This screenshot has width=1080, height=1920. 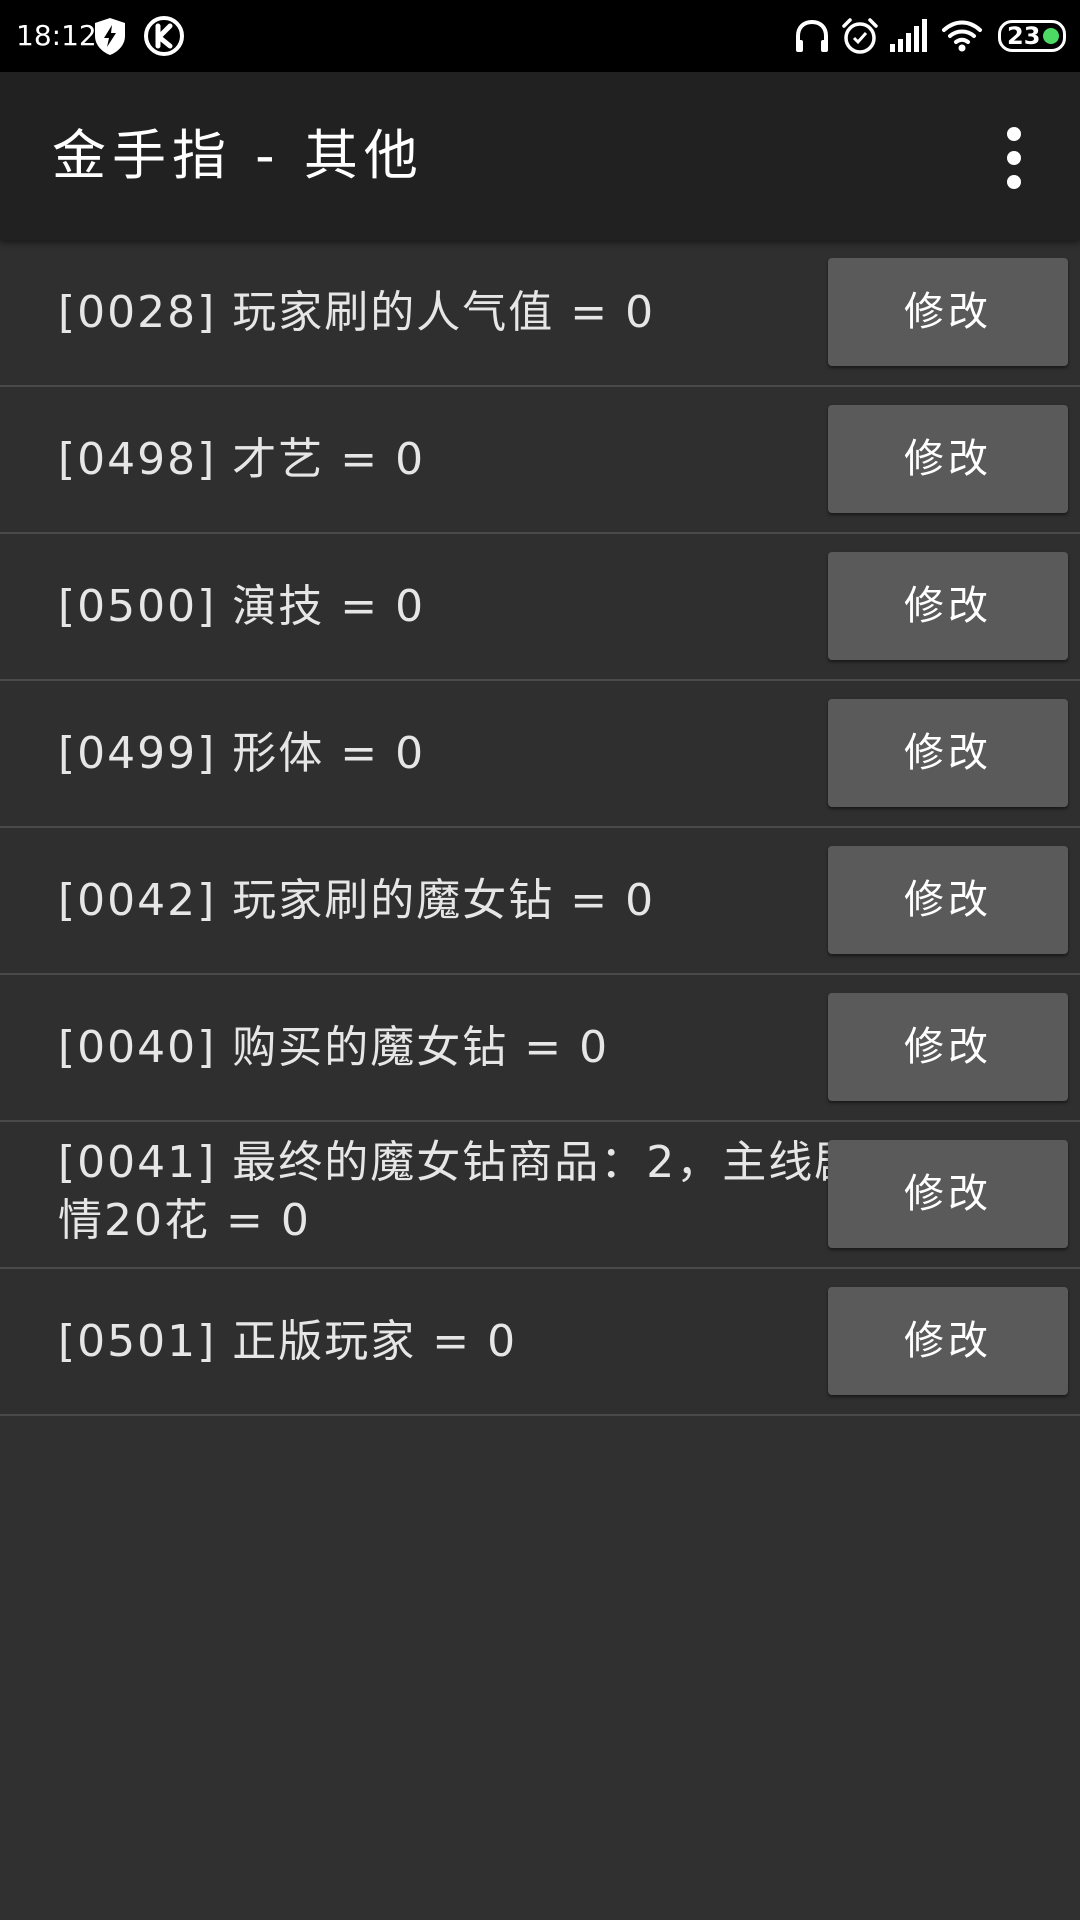 What do you see at coordinates (459, 1191) in the screenshot?
I see `item-label: [0041] 最终的魔女钻商品：2，主线剧情20花 = 0` at bounding box center [459, 1191].